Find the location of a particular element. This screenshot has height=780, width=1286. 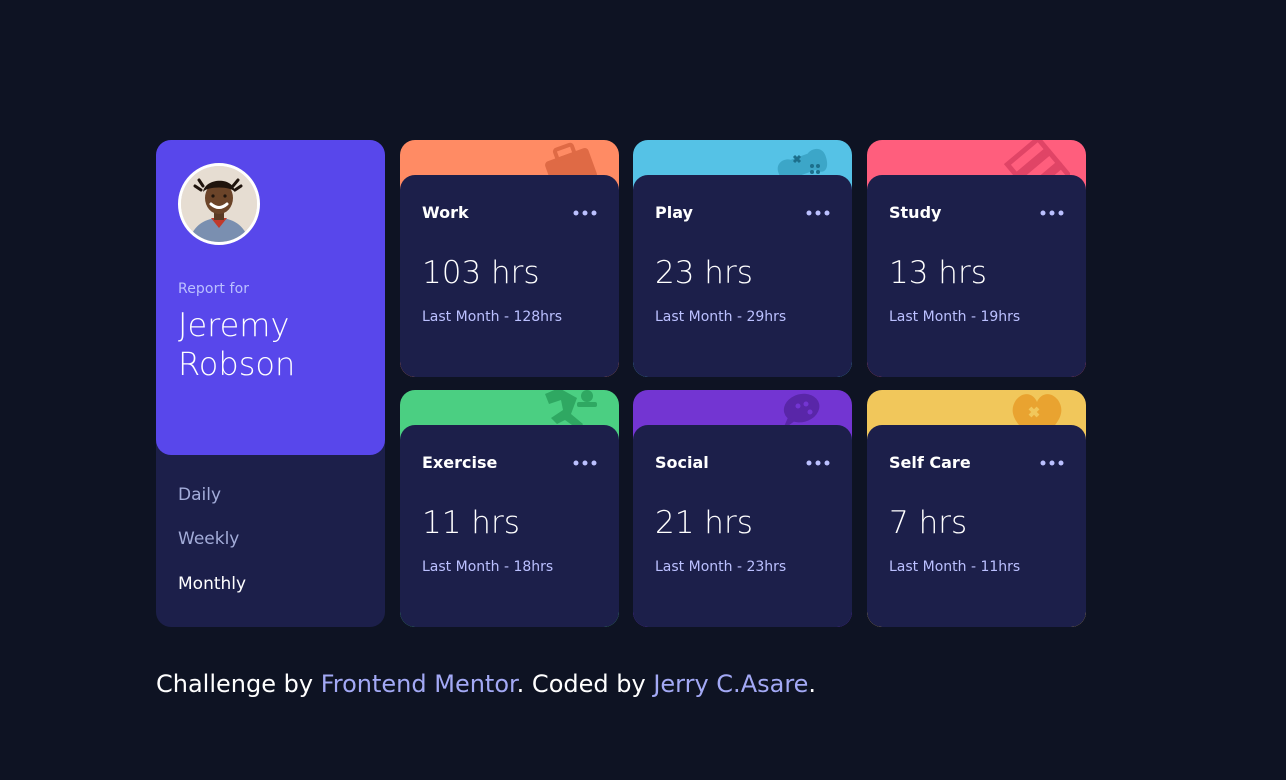

frontend-mentor-link: Frontend Mentor is located at coordinates (419, 684).